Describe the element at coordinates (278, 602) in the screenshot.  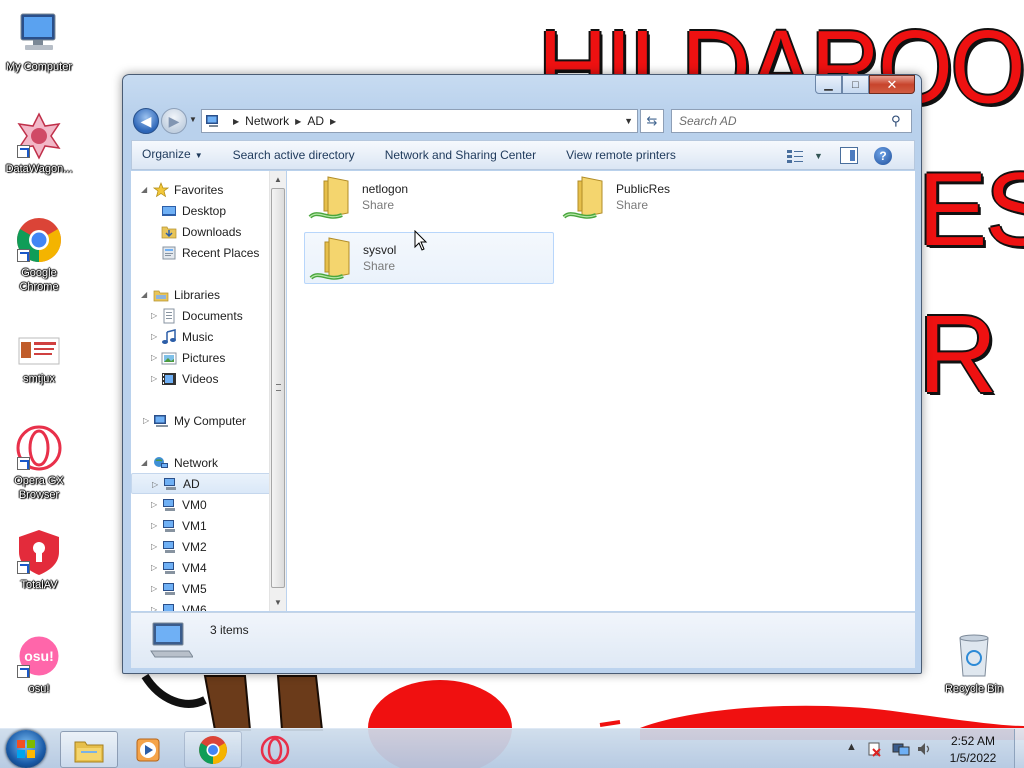
I see `scroll-down-icon: ▼` at that location.